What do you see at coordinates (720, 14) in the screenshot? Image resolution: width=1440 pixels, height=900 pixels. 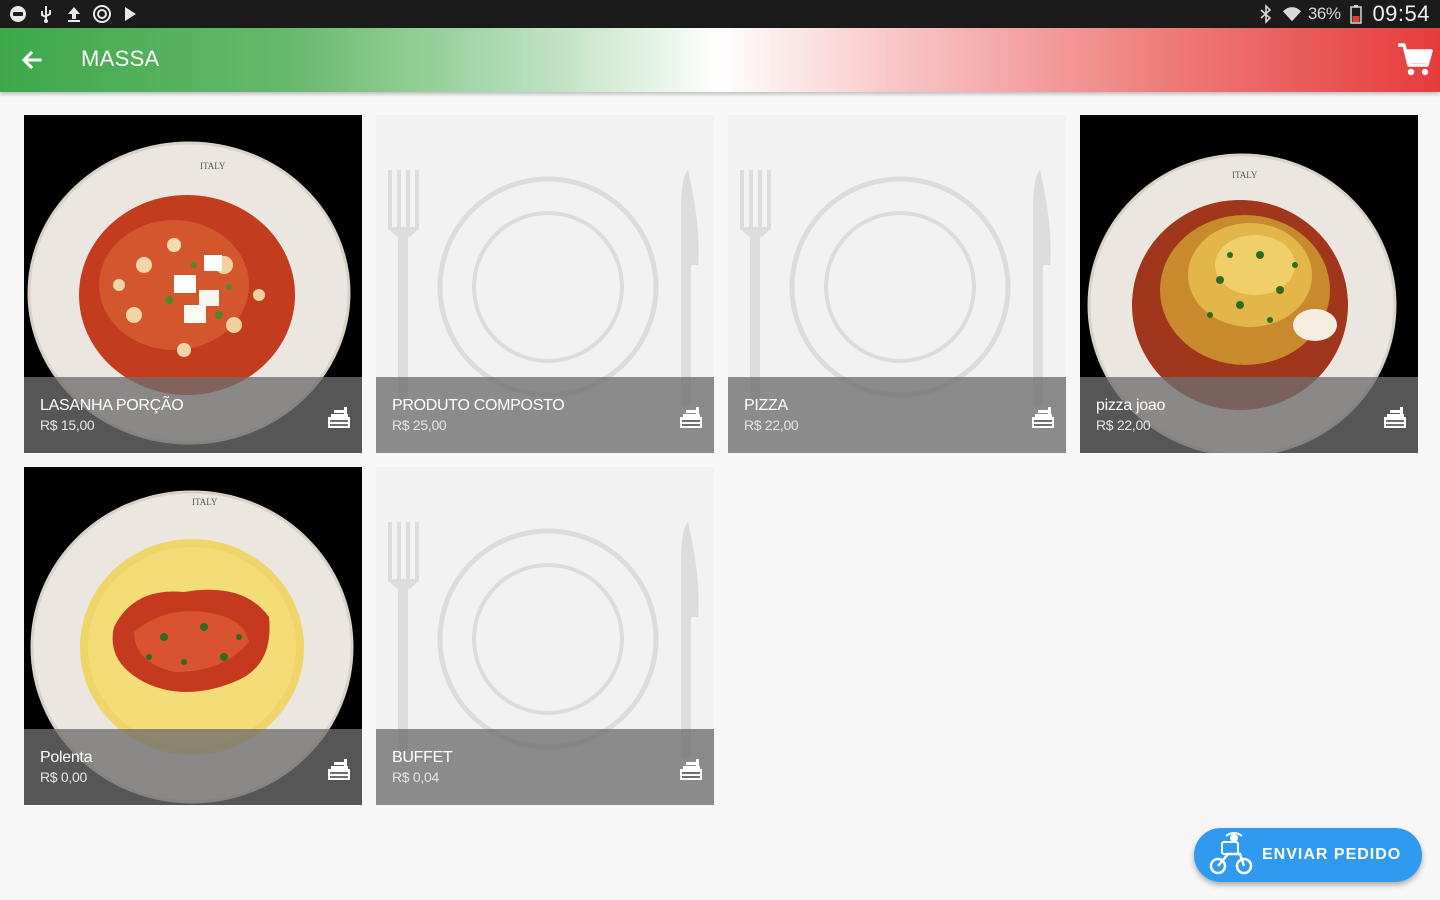 I see `status-bar: 36% 09:54` at bounding box center [720, 14].